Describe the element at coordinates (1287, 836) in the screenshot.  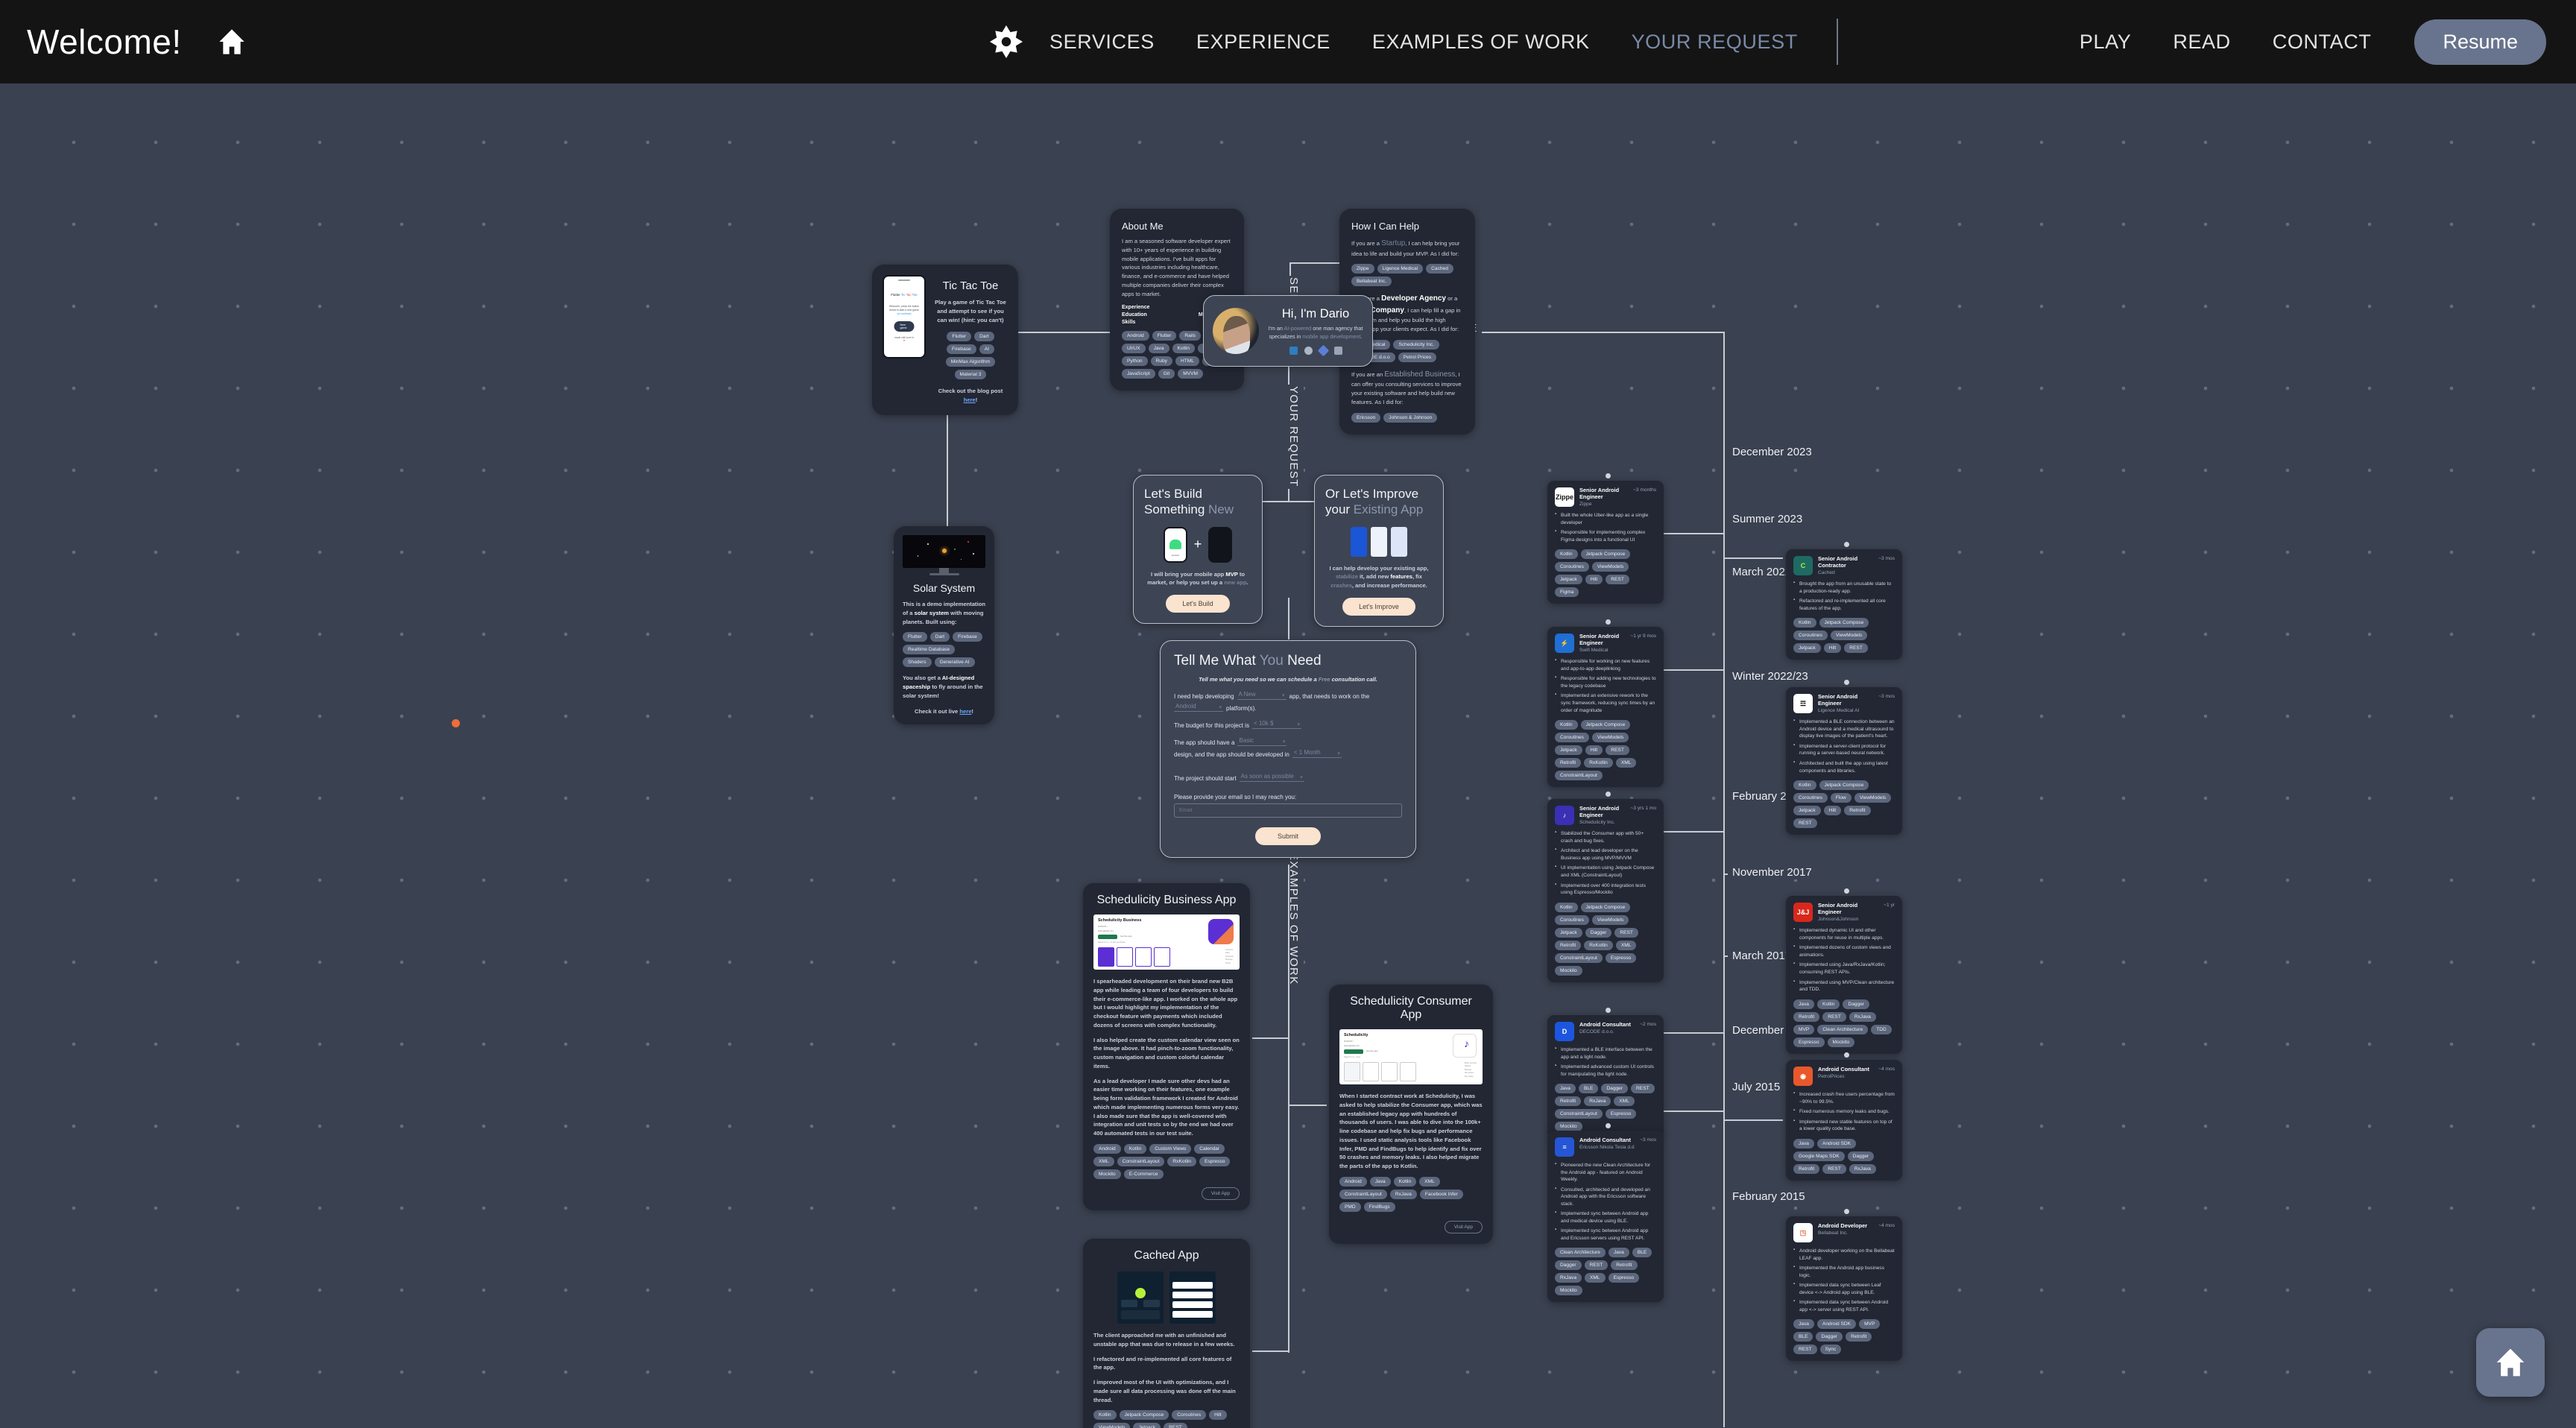
I see `submit-button: Submit` at that location.